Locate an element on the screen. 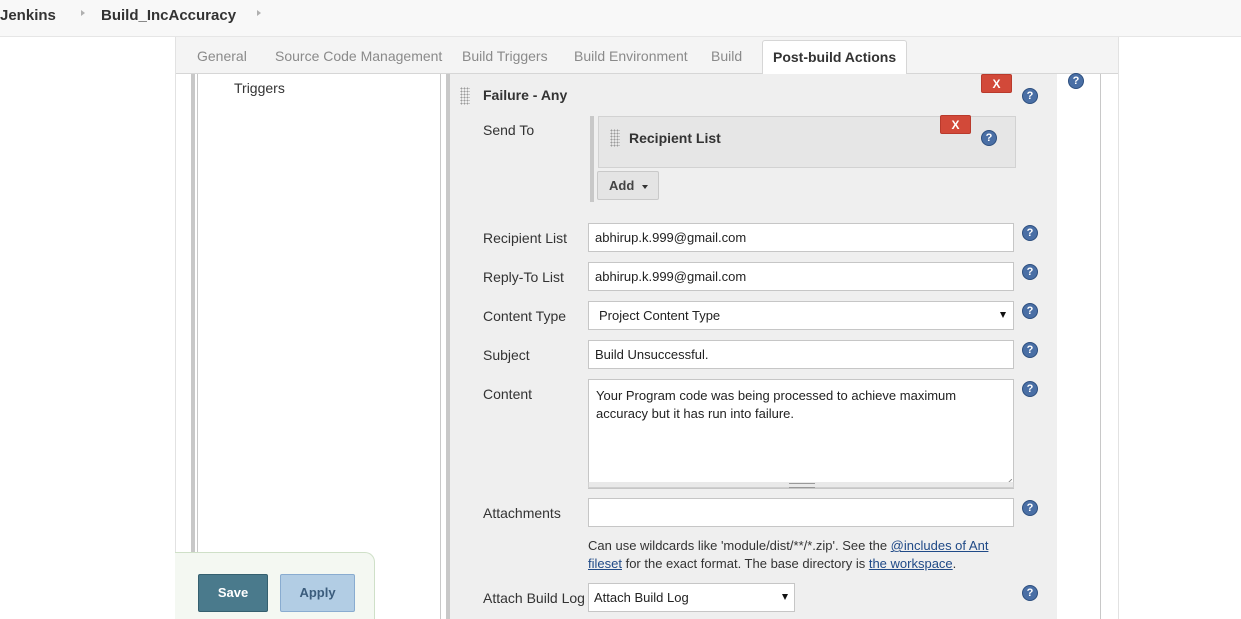 The width and height of the screenshot is (1241, 619). attach-build-log-value: Attach Build Log is located at coordinates (641, 597).